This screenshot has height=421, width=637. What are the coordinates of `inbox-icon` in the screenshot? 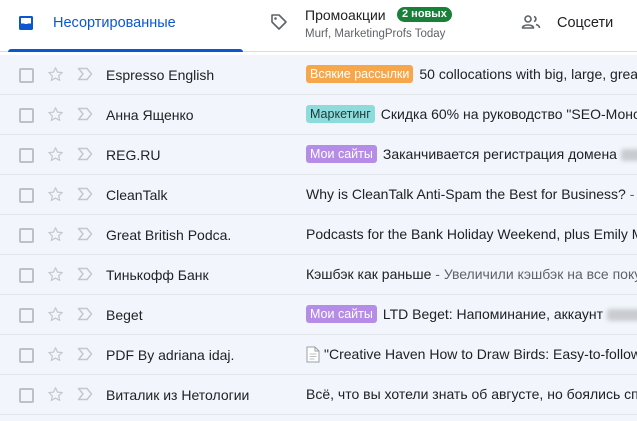 It's located at (26, 25).